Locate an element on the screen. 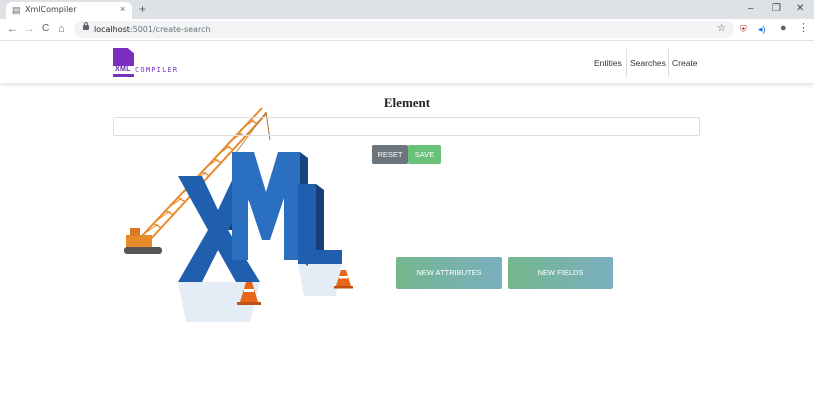 The image size is (814, 409). element-input is located at coordinates (406, 126).